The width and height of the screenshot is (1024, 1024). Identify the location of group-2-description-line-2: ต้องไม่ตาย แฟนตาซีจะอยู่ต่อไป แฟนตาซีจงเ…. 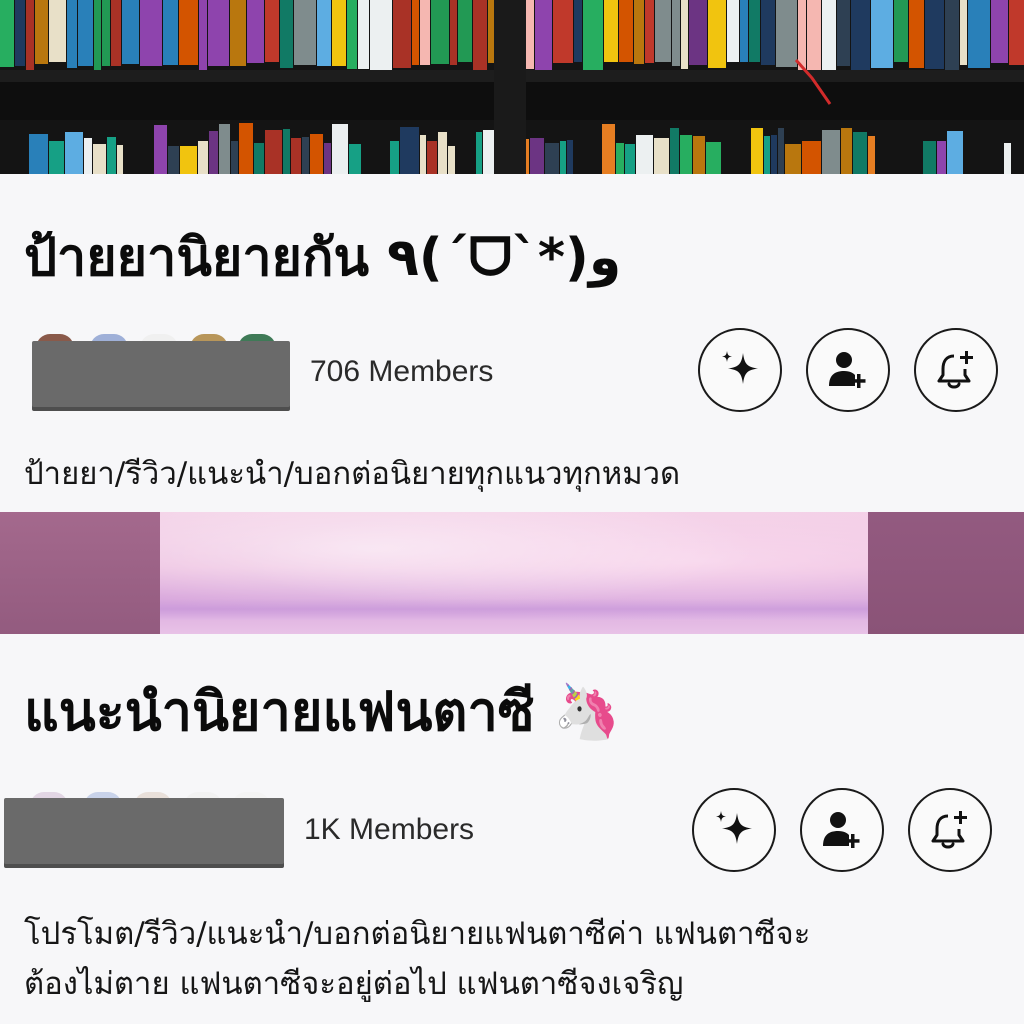
(354, 984).